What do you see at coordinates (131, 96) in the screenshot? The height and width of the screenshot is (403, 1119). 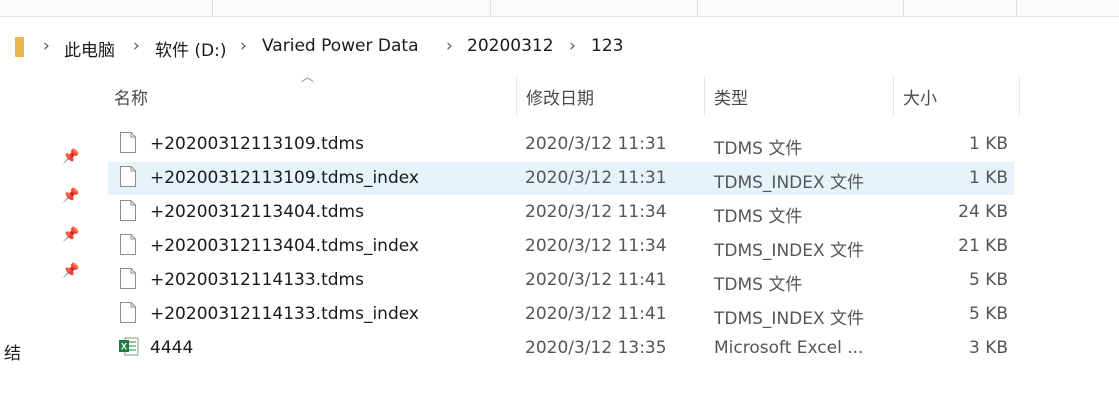 I see `column-header-name: 名称` at bounding box center [131, 96].